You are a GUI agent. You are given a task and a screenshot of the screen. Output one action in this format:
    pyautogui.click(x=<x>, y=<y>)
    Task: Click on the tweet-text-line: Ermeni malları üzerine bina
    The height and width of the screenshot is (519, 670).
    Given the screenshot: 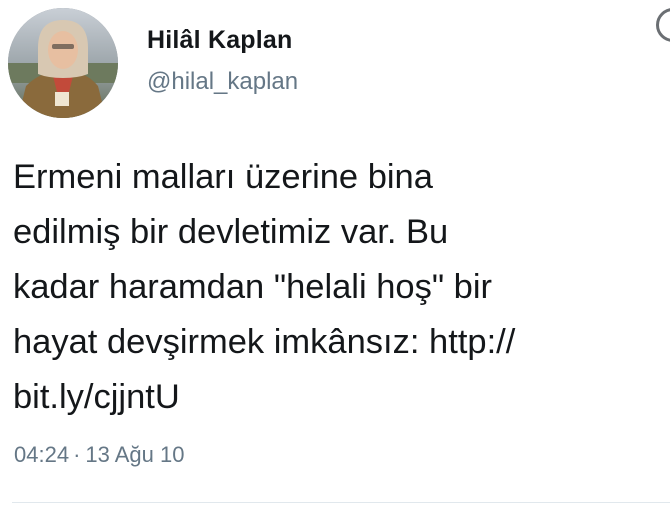 What is the action you would take?
    pyautogui.click(x=223, y=177)
    